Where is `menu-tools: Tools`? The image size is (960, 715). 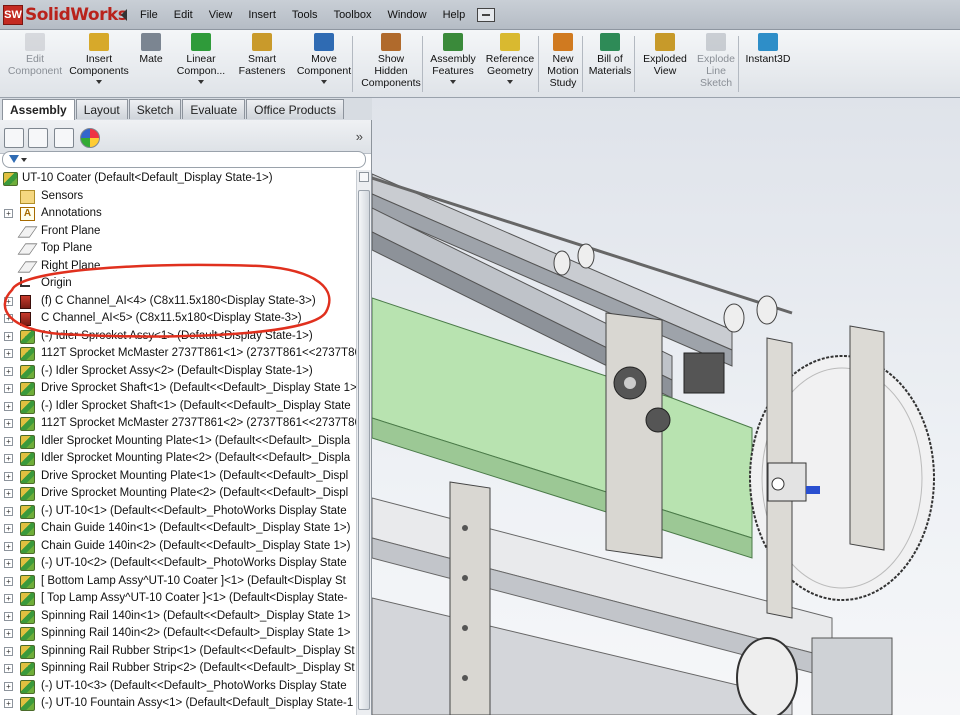
menu-tools: Tools is located at coordinates (305, 15).